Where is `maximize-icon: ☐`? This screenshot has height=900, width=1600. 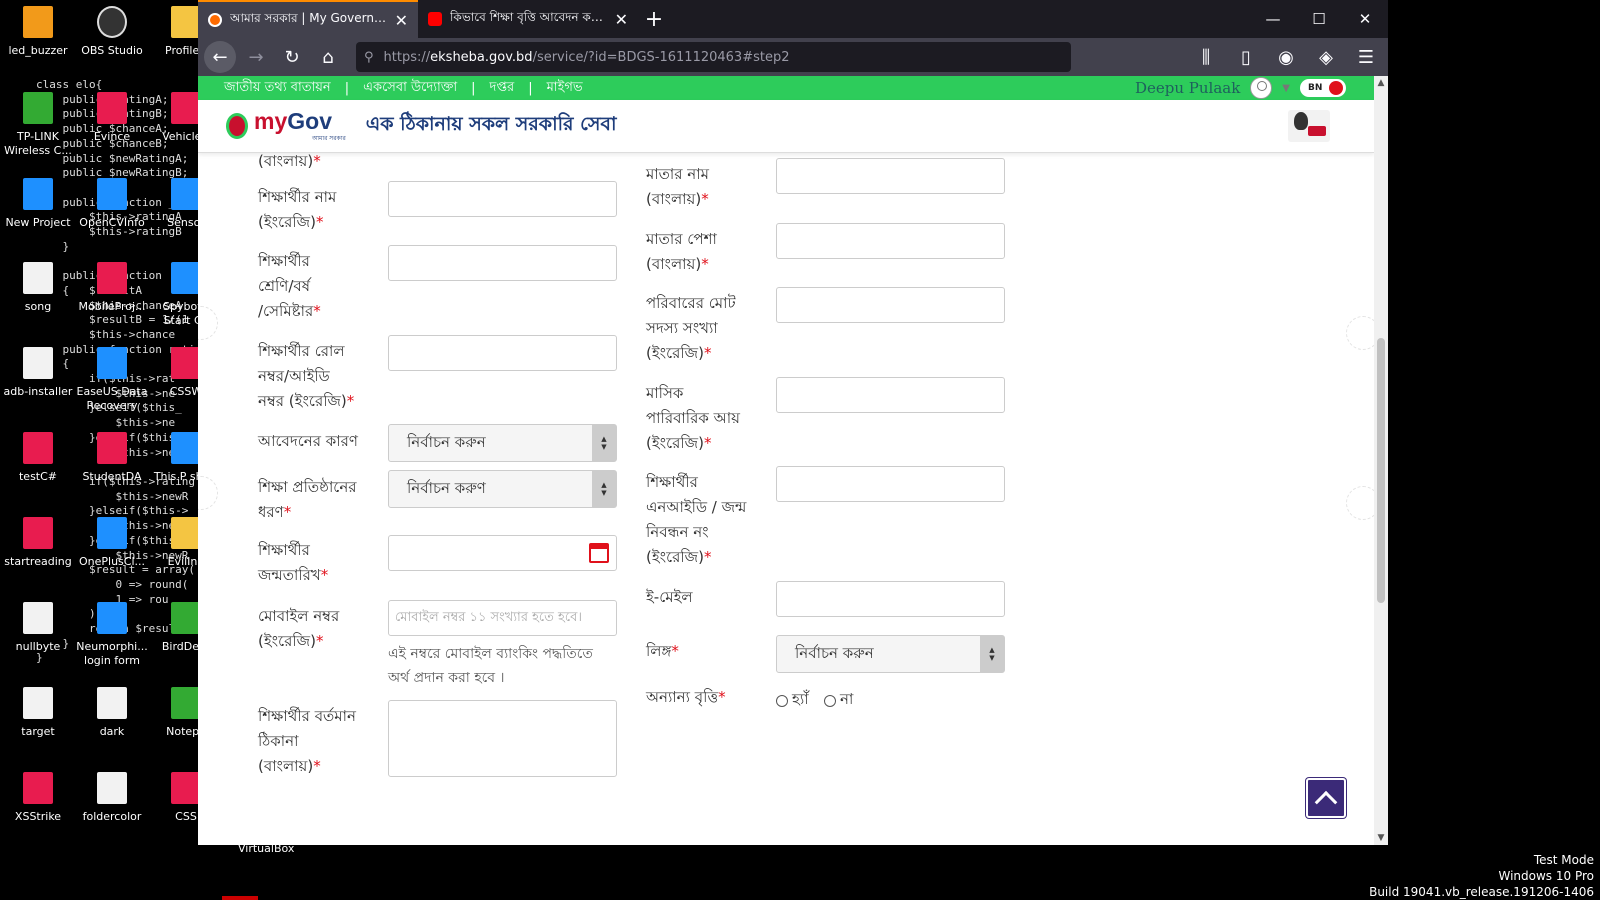
maximize-icon: ☐ is located at coordinates (1319, 19).